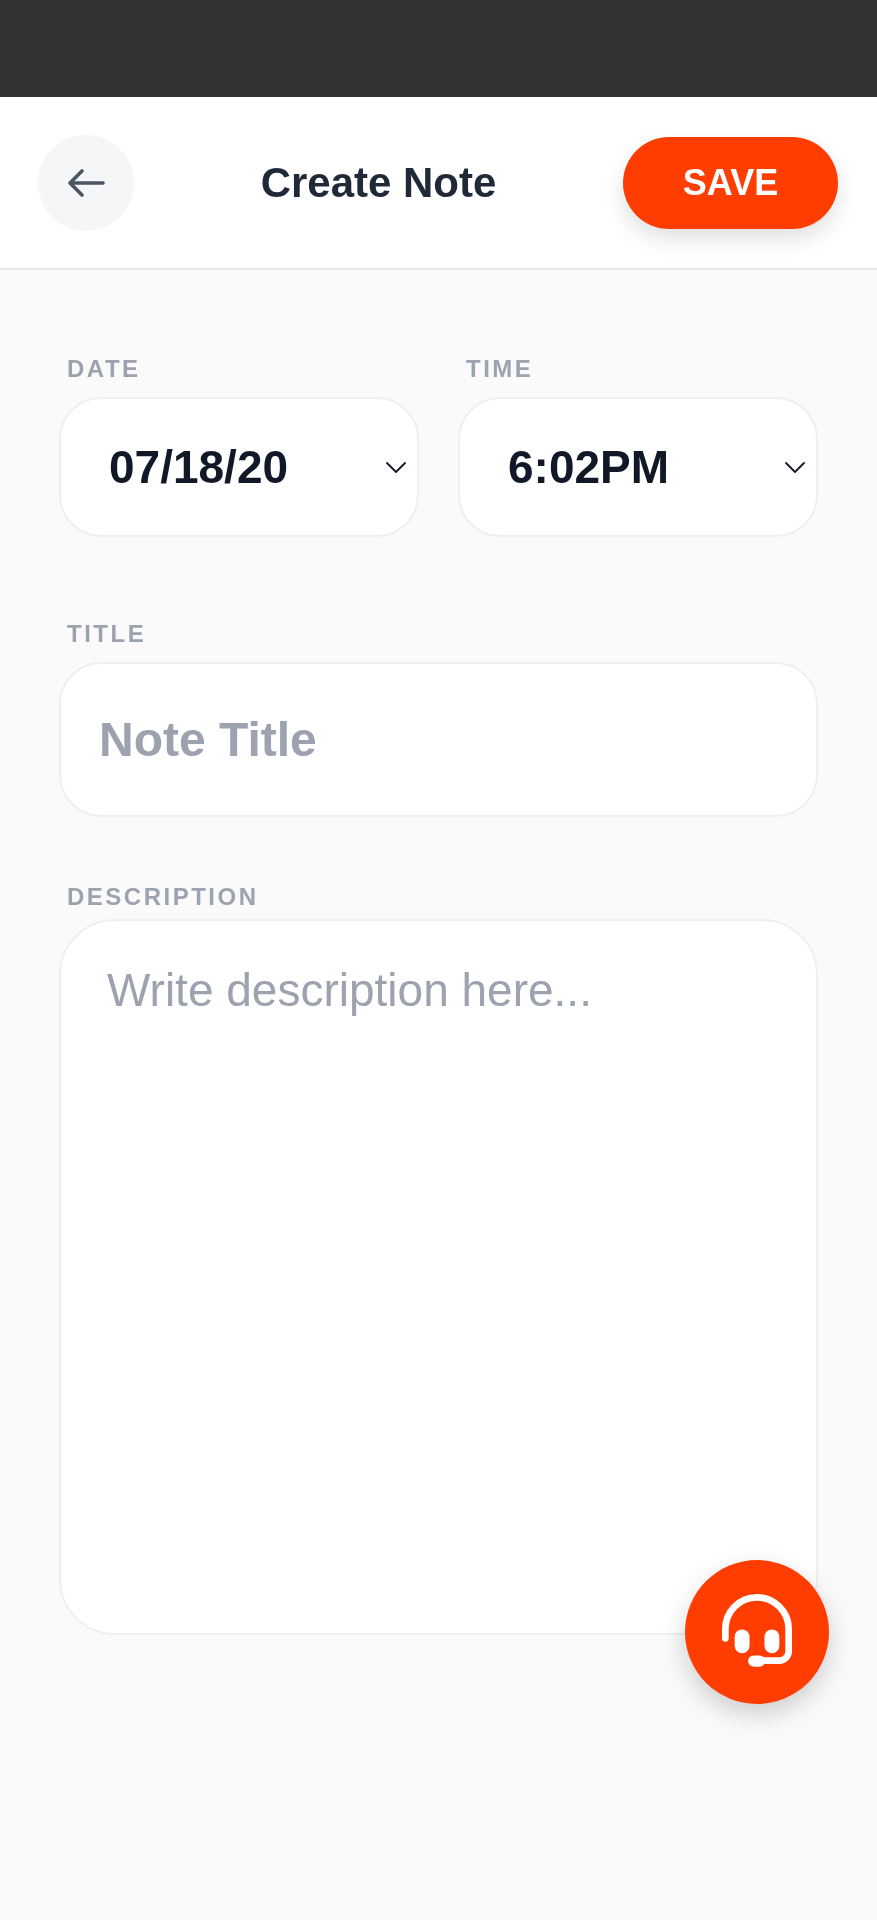 The height and width of the screenshot is (1920, 877). I want to click on headset-icon, so click(757, 1632).